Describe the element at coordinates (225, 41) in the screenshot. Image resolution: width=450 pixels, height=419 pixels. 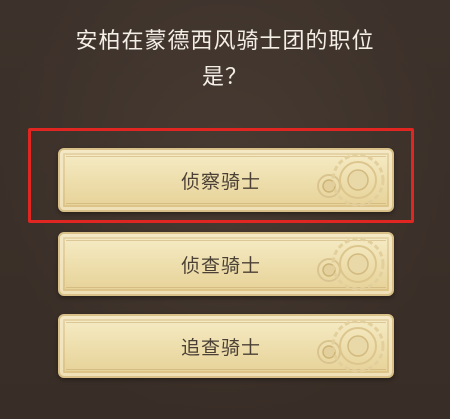
I see `question-line-1: 安柏在蒙德西风骑士团的职位` at that location.